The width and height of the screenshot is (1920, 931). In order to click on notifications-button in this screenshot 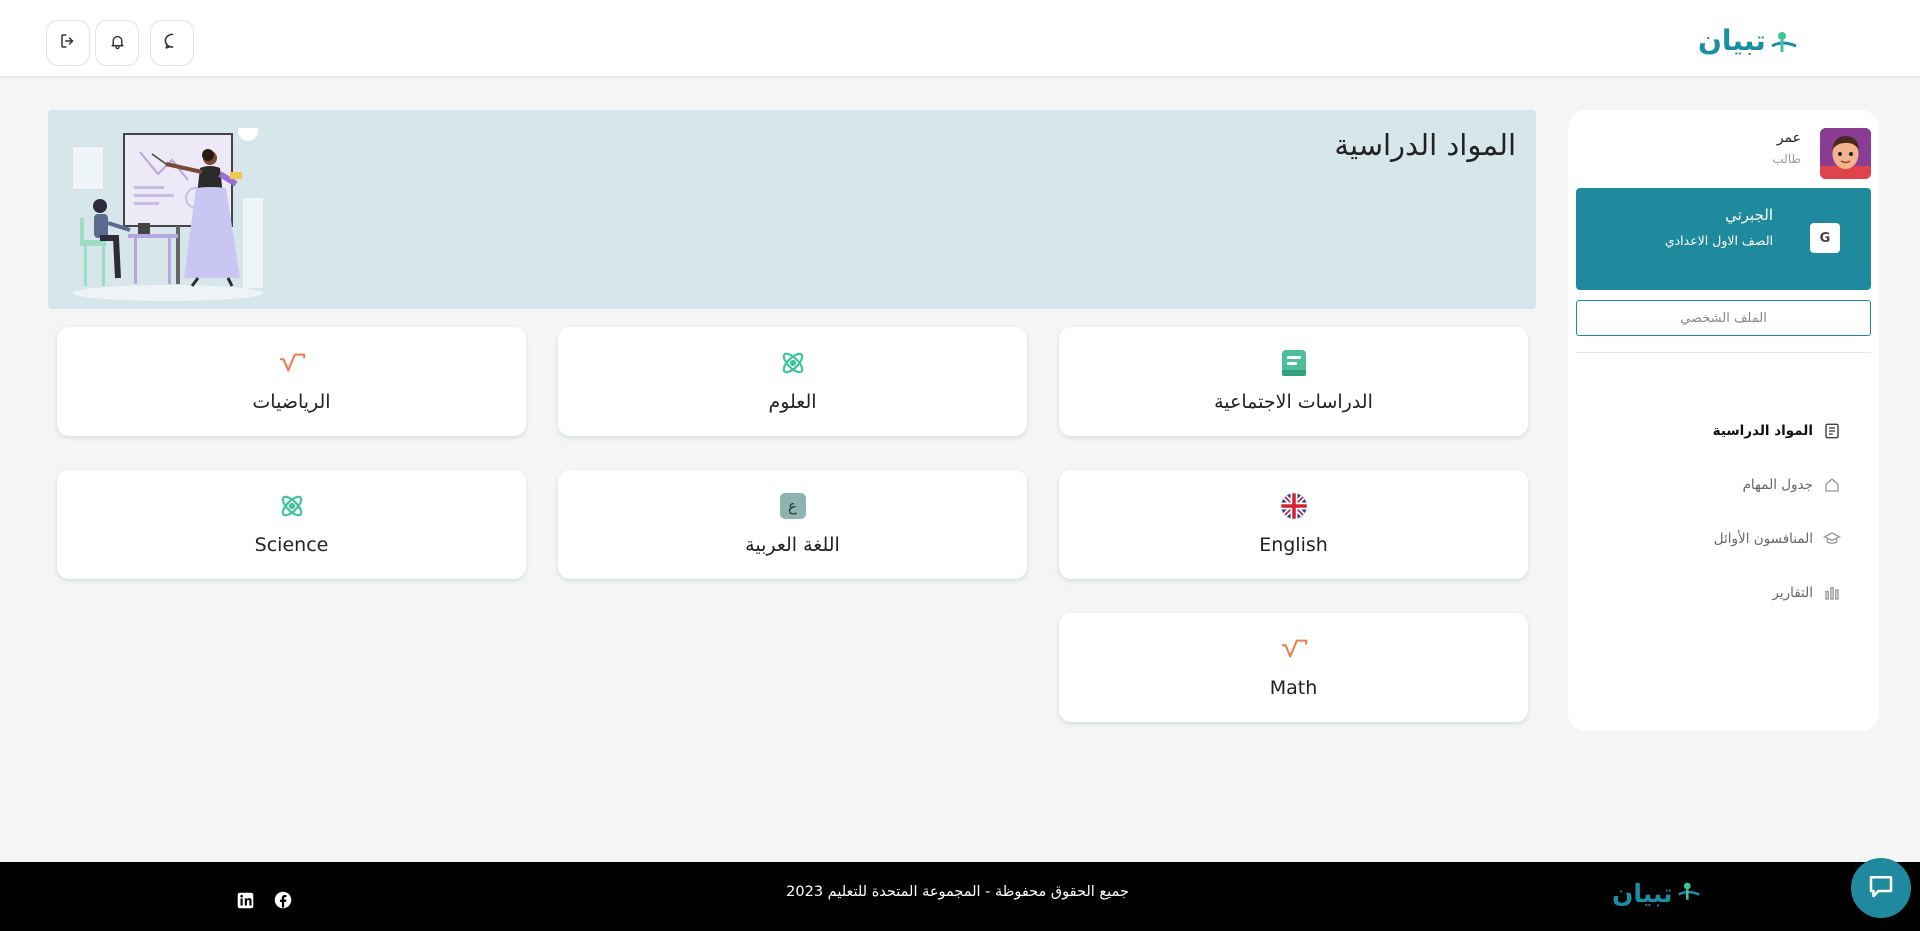, I will do `click(117, 43)`.